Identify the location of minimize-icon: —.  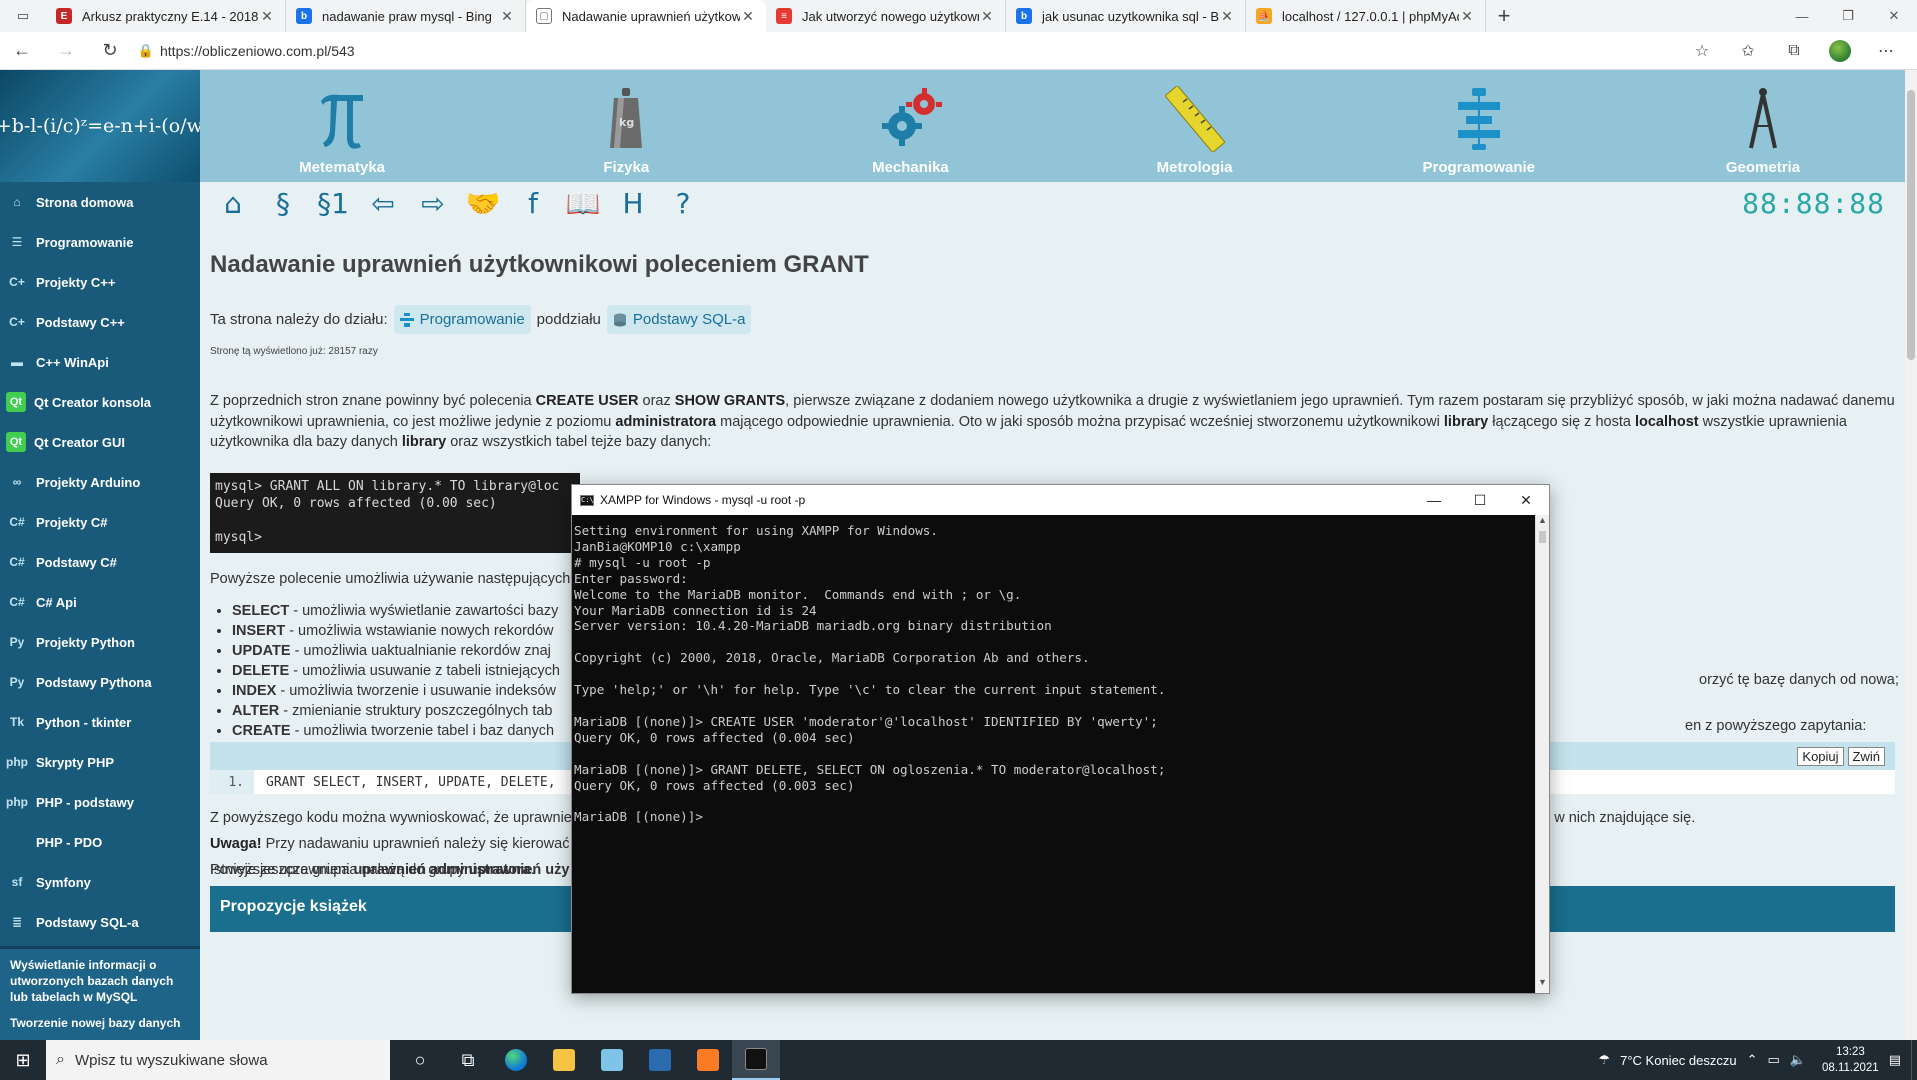
(1802, 16).